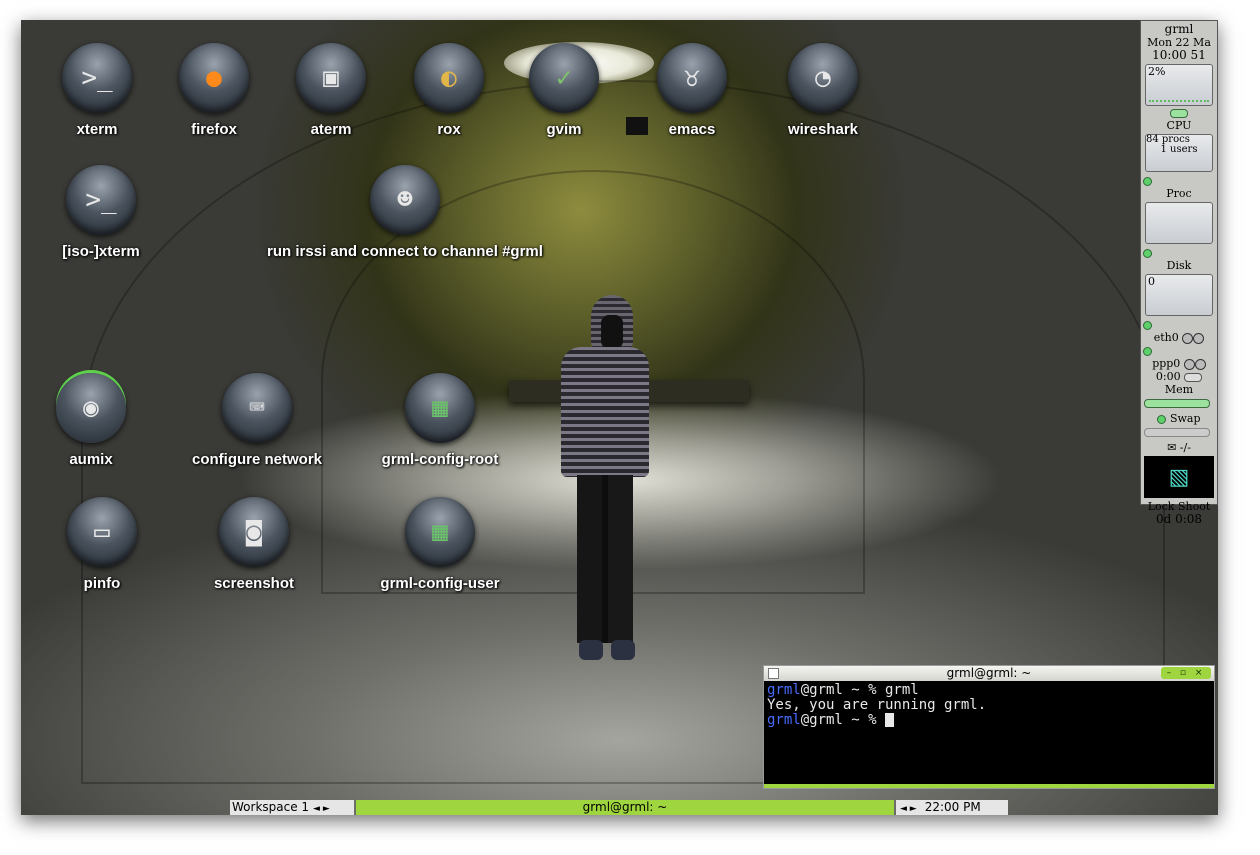  I want to click on desktop-icon-wireshark: ◔ wireshark, so click(823, 90).